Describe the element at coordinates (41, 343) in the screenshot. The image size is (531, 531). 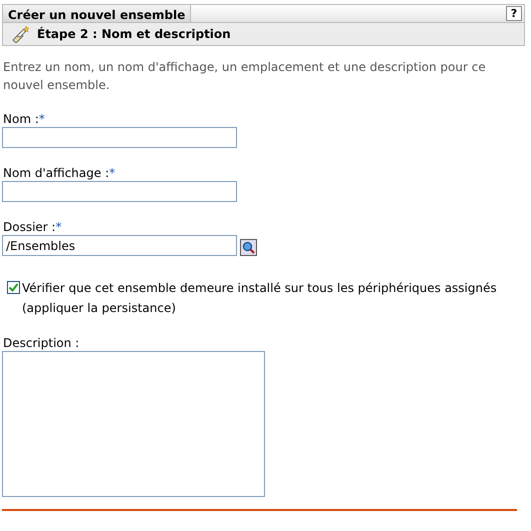
I see `field-label: Description :` at that location.